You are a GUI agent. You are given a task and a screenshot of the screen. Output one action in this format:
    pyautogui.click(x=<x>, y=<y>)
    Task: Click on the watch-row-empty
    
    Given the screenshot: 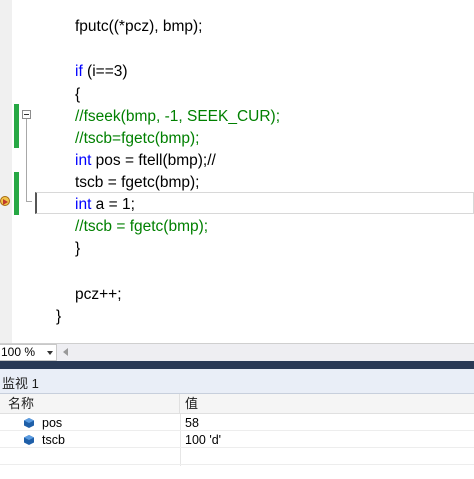 What is the action you would take?
    pyautogui.click(x=237, y=457)
    